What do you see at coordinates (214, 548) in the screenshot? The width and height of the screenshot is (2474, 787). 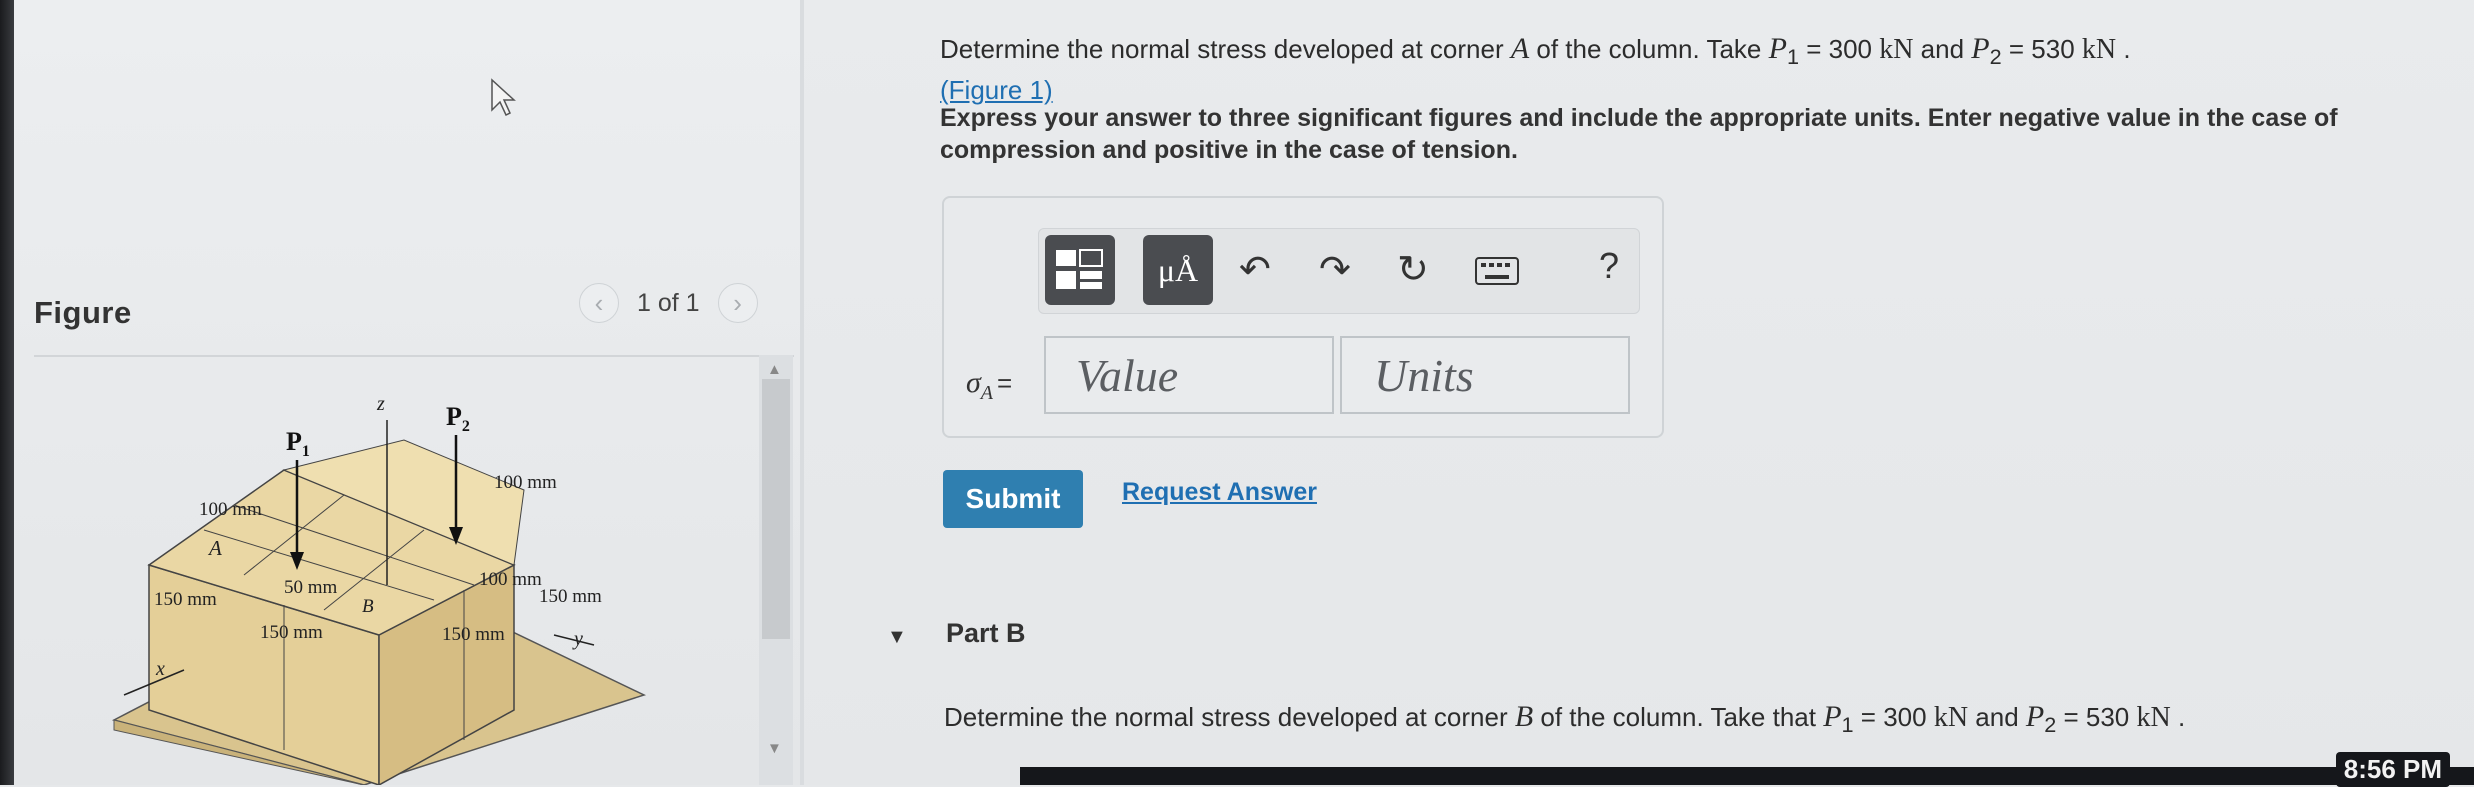 I see `corner-a-label: A` at bounding box center [214, 548].